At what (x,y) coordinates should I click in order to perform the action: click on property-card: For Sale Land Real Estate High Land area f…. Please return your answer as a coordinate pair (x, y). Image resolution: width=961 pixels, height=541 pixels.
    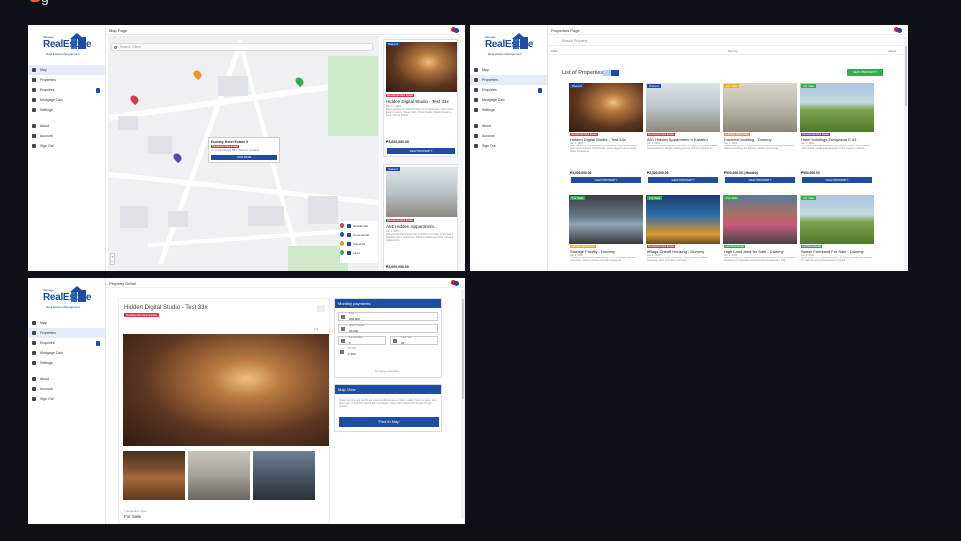
    Looking at the image, I should click on (760, 233).